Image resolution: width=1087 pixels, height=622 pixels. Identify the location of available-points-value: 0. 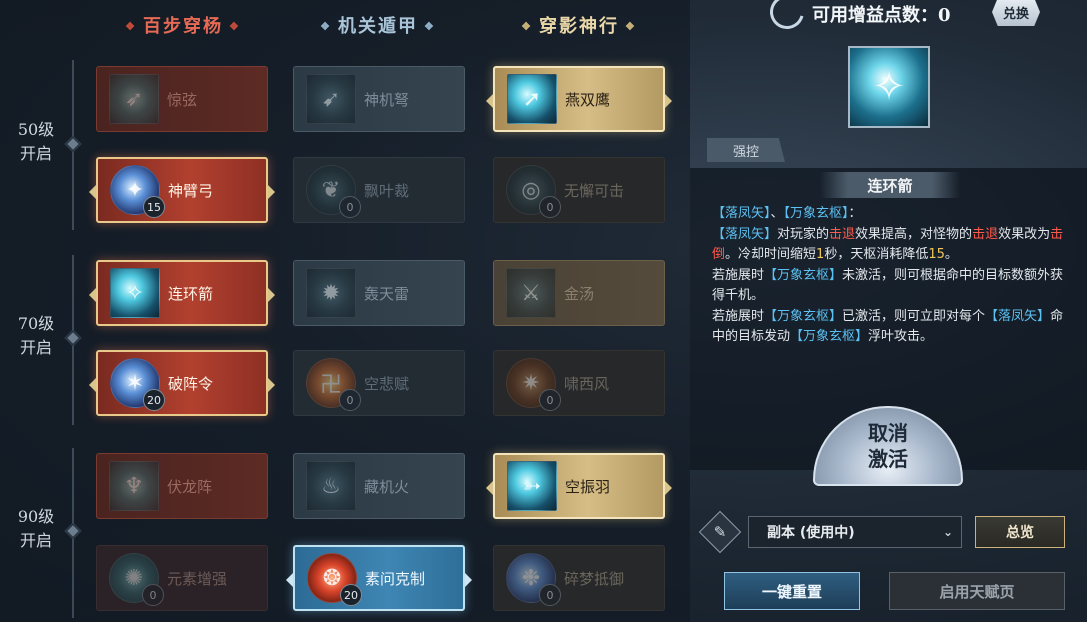
(944, 15).